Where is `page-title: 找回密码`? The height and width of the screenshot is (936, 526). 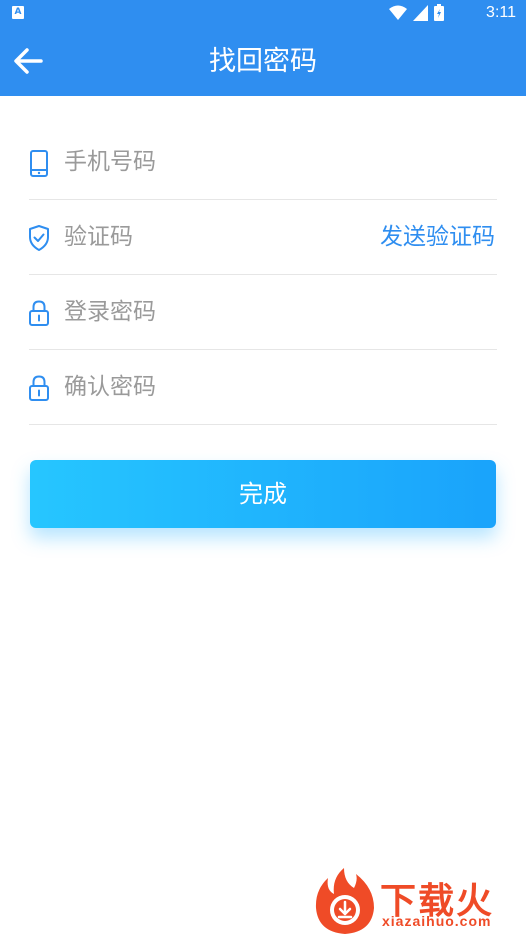
page-title: 找回密码 is located at coordinates (263, 61).